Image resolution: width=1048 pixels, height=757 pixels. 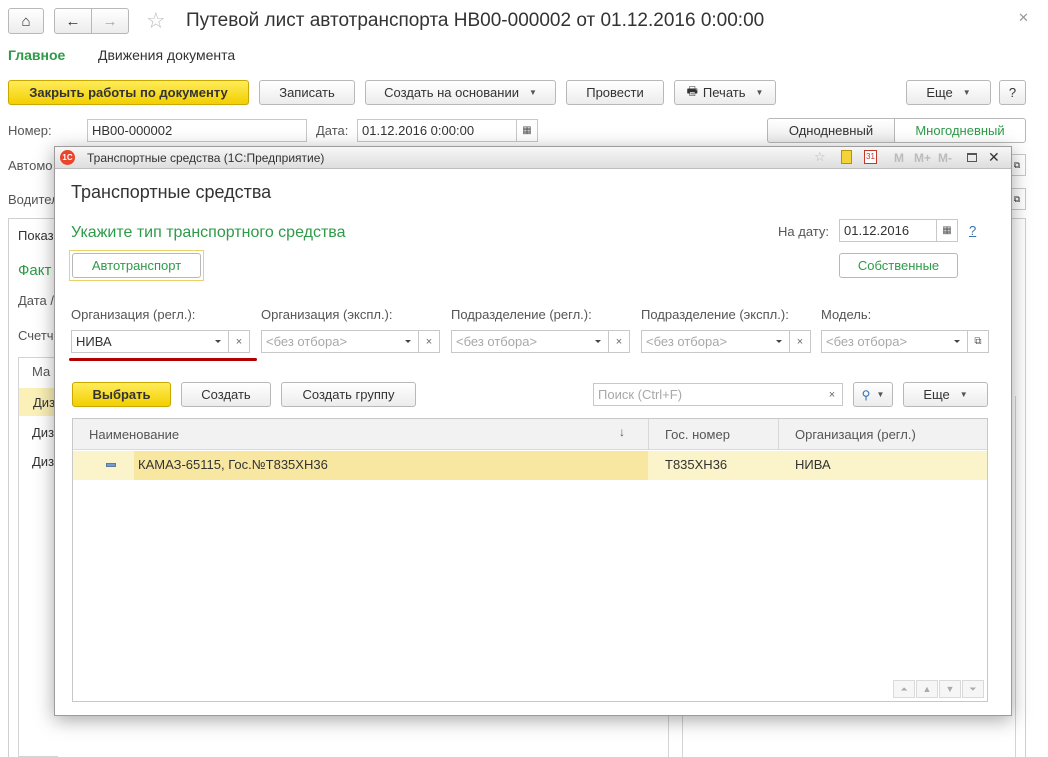 What do you see at coordinates (945, 394) in the screenshot?
I see `dialog-more-button: Еще ▼` at bounding box center [945, 394].